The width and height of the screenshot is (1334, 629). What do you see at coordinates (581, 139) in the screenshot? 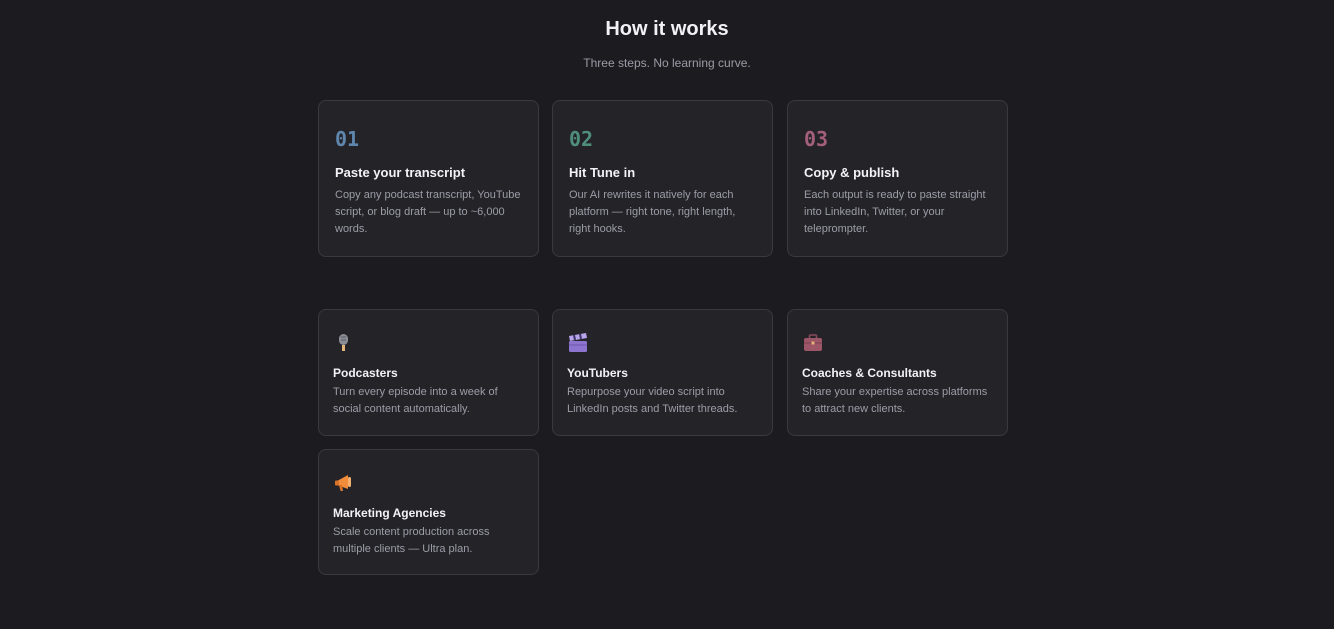
I see `step-number: 02` at bounding box center [581, 139].